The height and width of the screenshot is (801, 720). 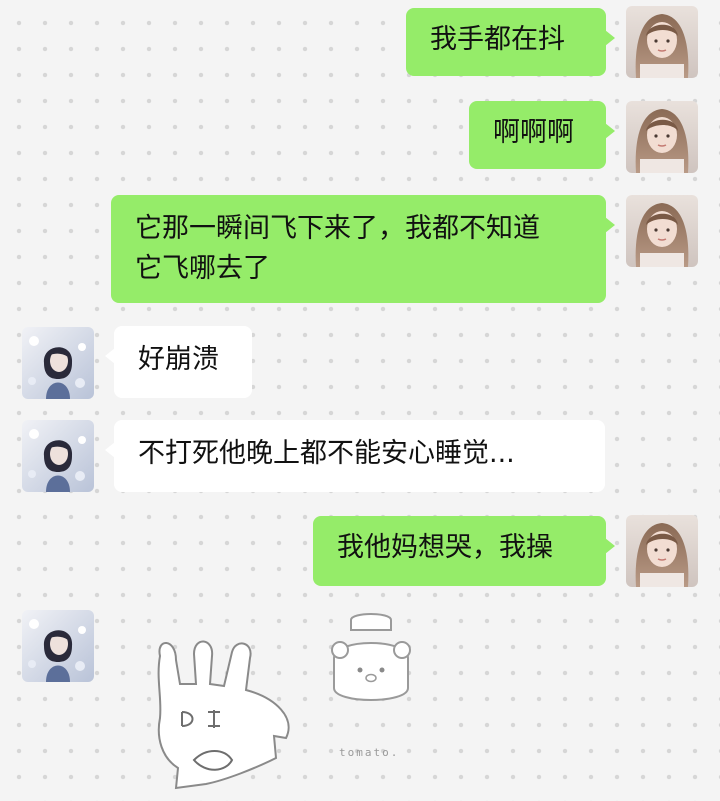 I want to click on sticker-caption: tomato., so click(x=369, y=752).